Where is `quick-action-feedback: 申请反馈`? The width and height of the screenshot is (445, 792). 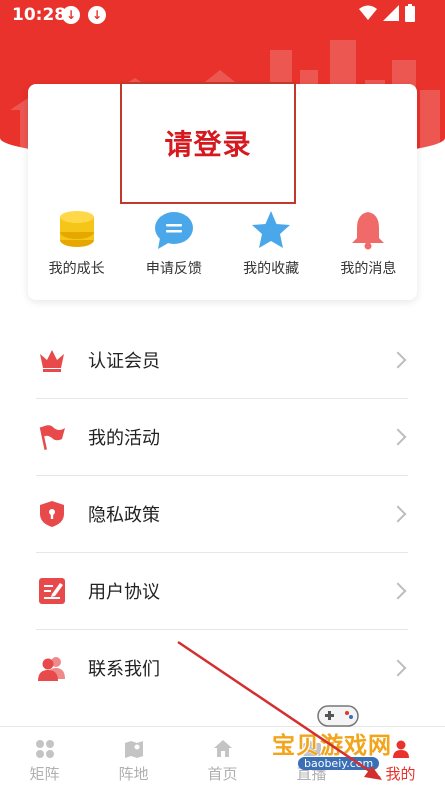 quick-action-feedback: 申请反馈 is located at coordinates (174, 245).